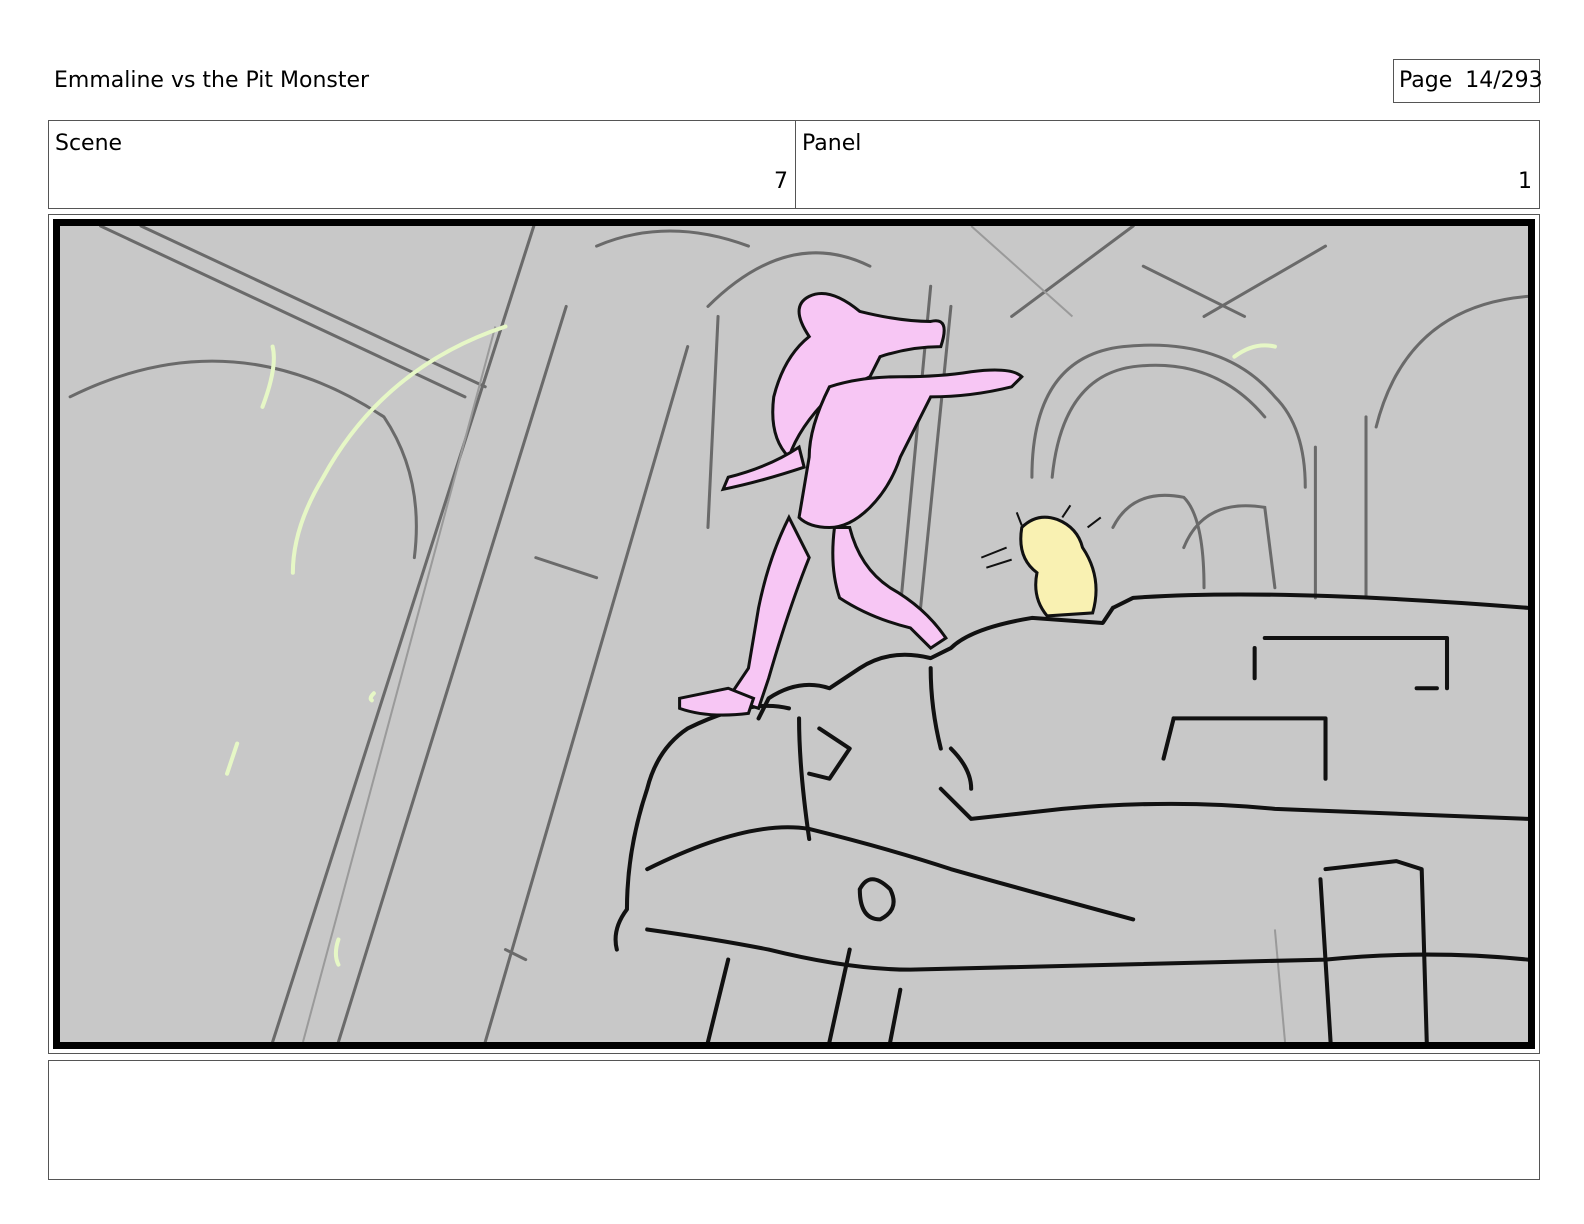 This screenshot has width=1584, height=1224. What do you see at coordinates (212, 80) in the screenshot?
I see `storyboard-title: Emmaline vs the Pit Monster` at bounding box center [212, 80].